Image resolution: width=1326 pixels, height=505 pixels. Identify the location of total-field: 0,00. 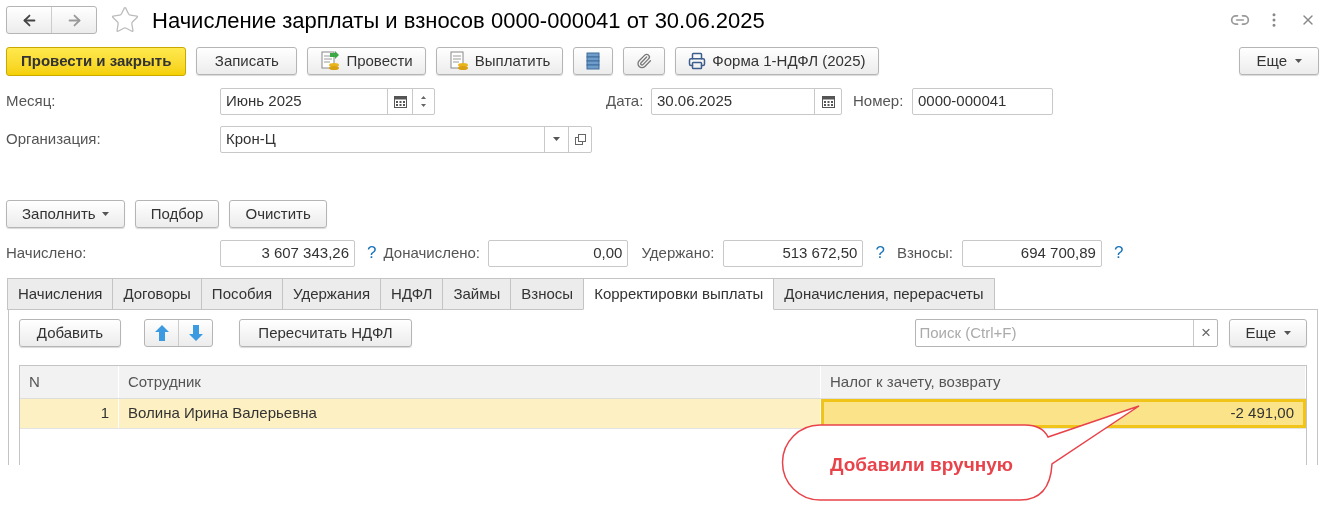
(558, 253).